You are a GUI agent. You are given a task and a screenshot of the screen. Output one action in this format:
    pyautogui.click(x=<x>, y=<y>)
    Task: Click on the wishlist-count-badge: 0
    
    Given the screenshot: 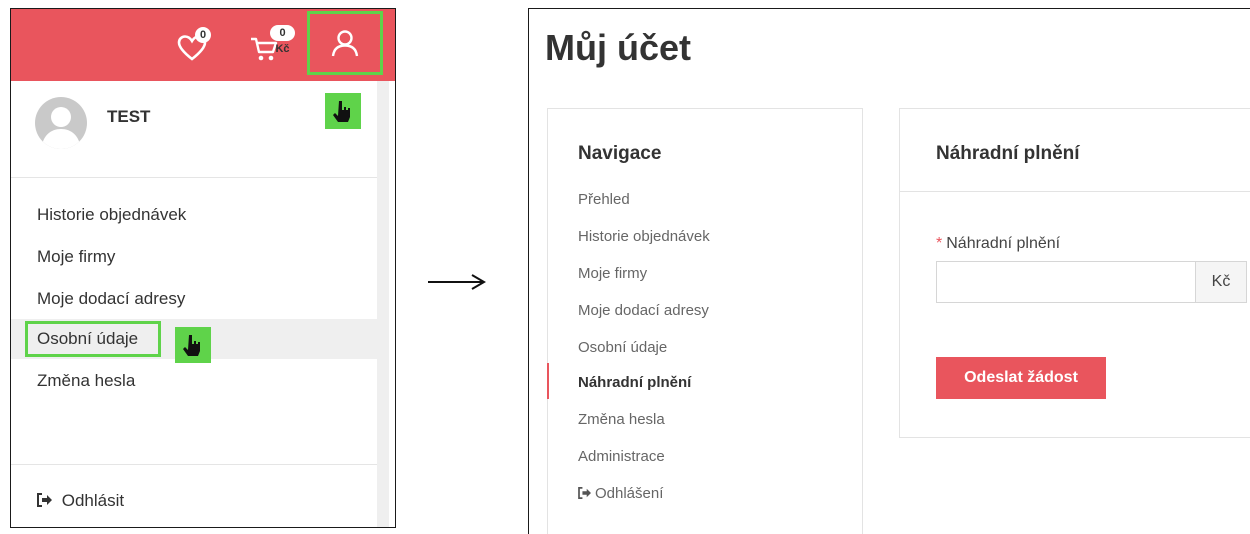 What is the action you would take?
    pyautogui.click(x=203, y=35)
    